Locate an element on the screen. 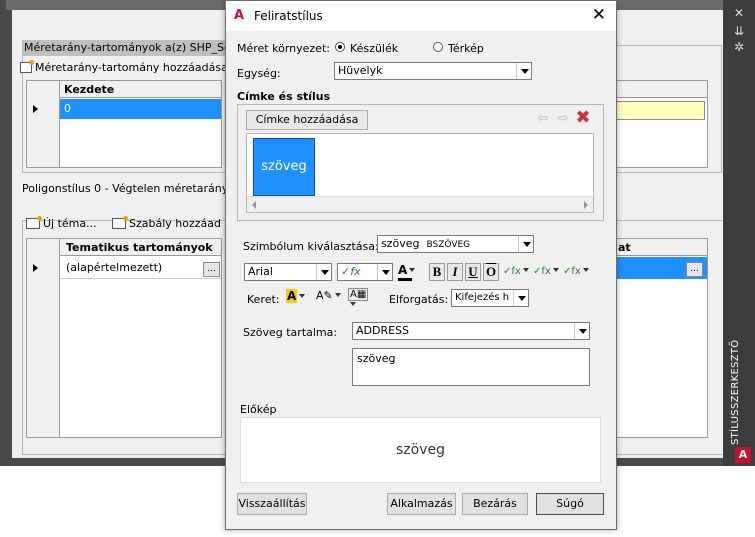  scale-grid-right-part is located at coordinates (662, 124).